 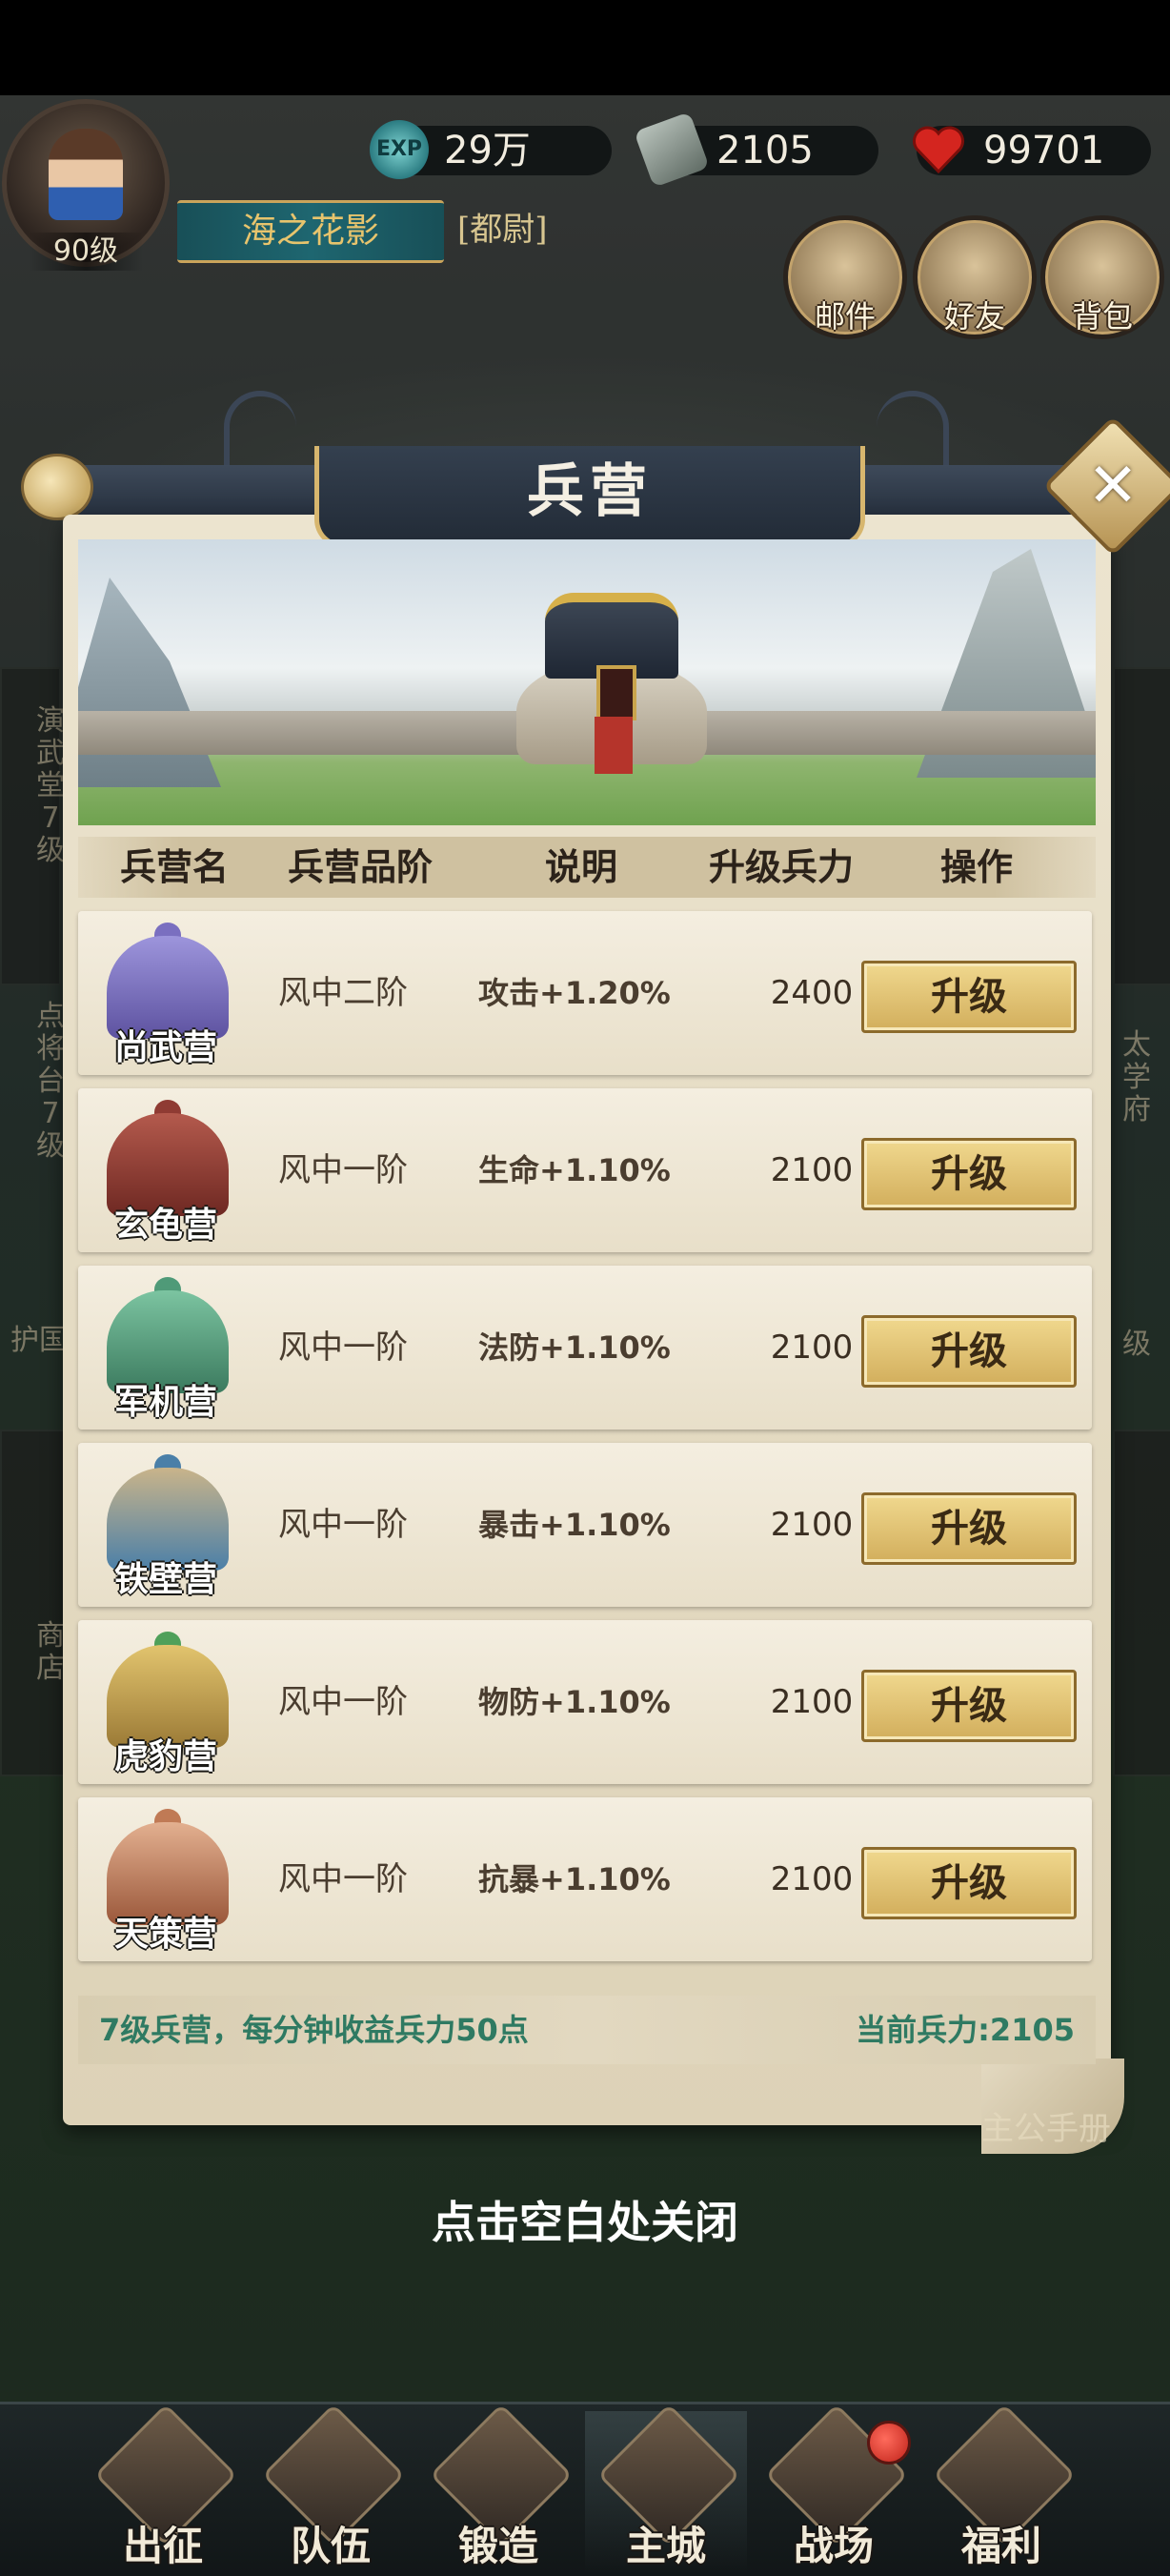 I want to click on player-name-plate: 海之花影, so click(x=310, y=232).